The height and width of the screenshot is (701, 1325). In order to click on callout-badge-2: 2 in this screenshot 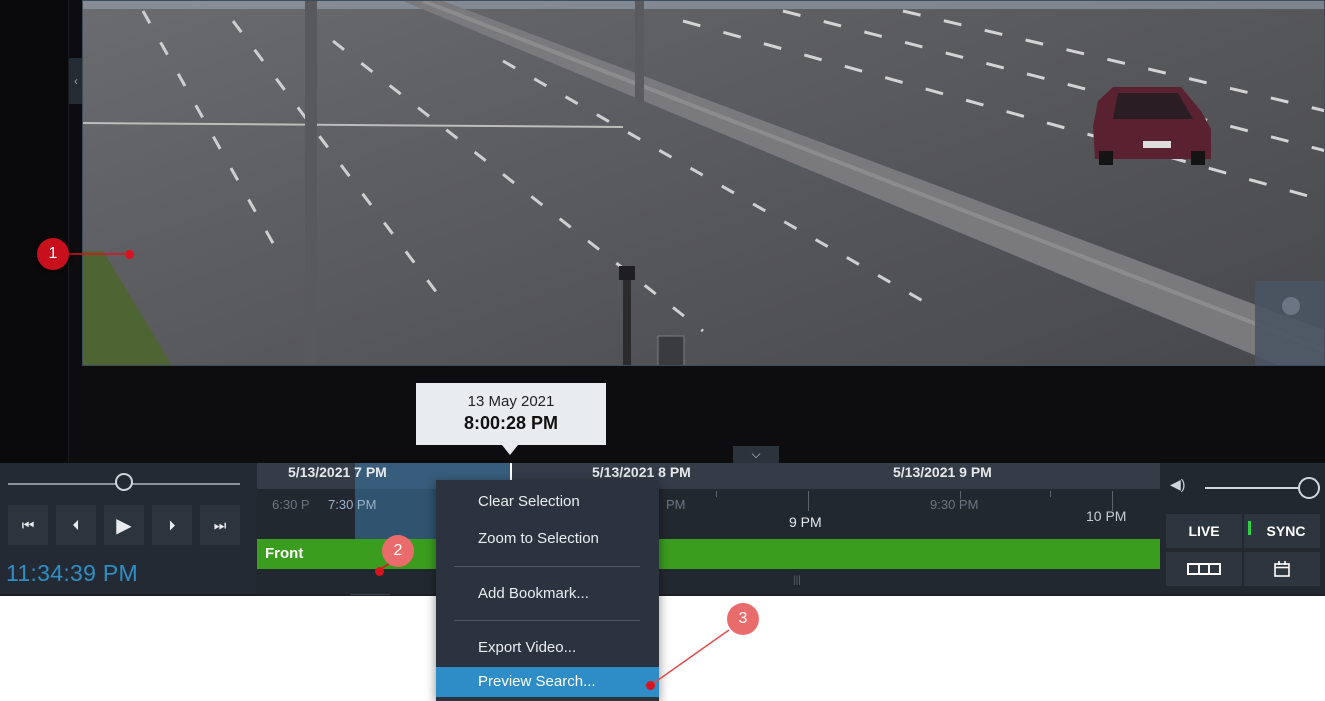, I will do `click(398, 551)`.